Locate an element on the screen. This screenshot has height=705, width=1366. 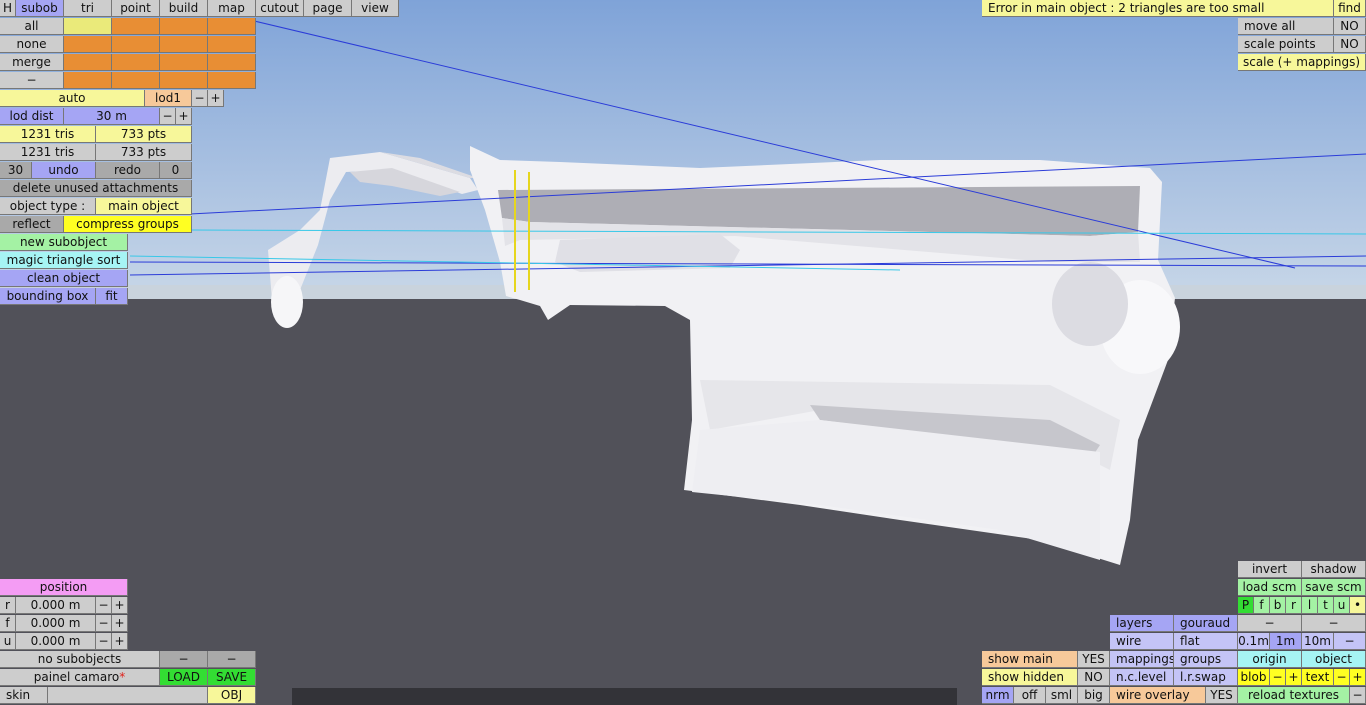
lr-swap-button: l.r.swap is located at coordinates (1206, 677).